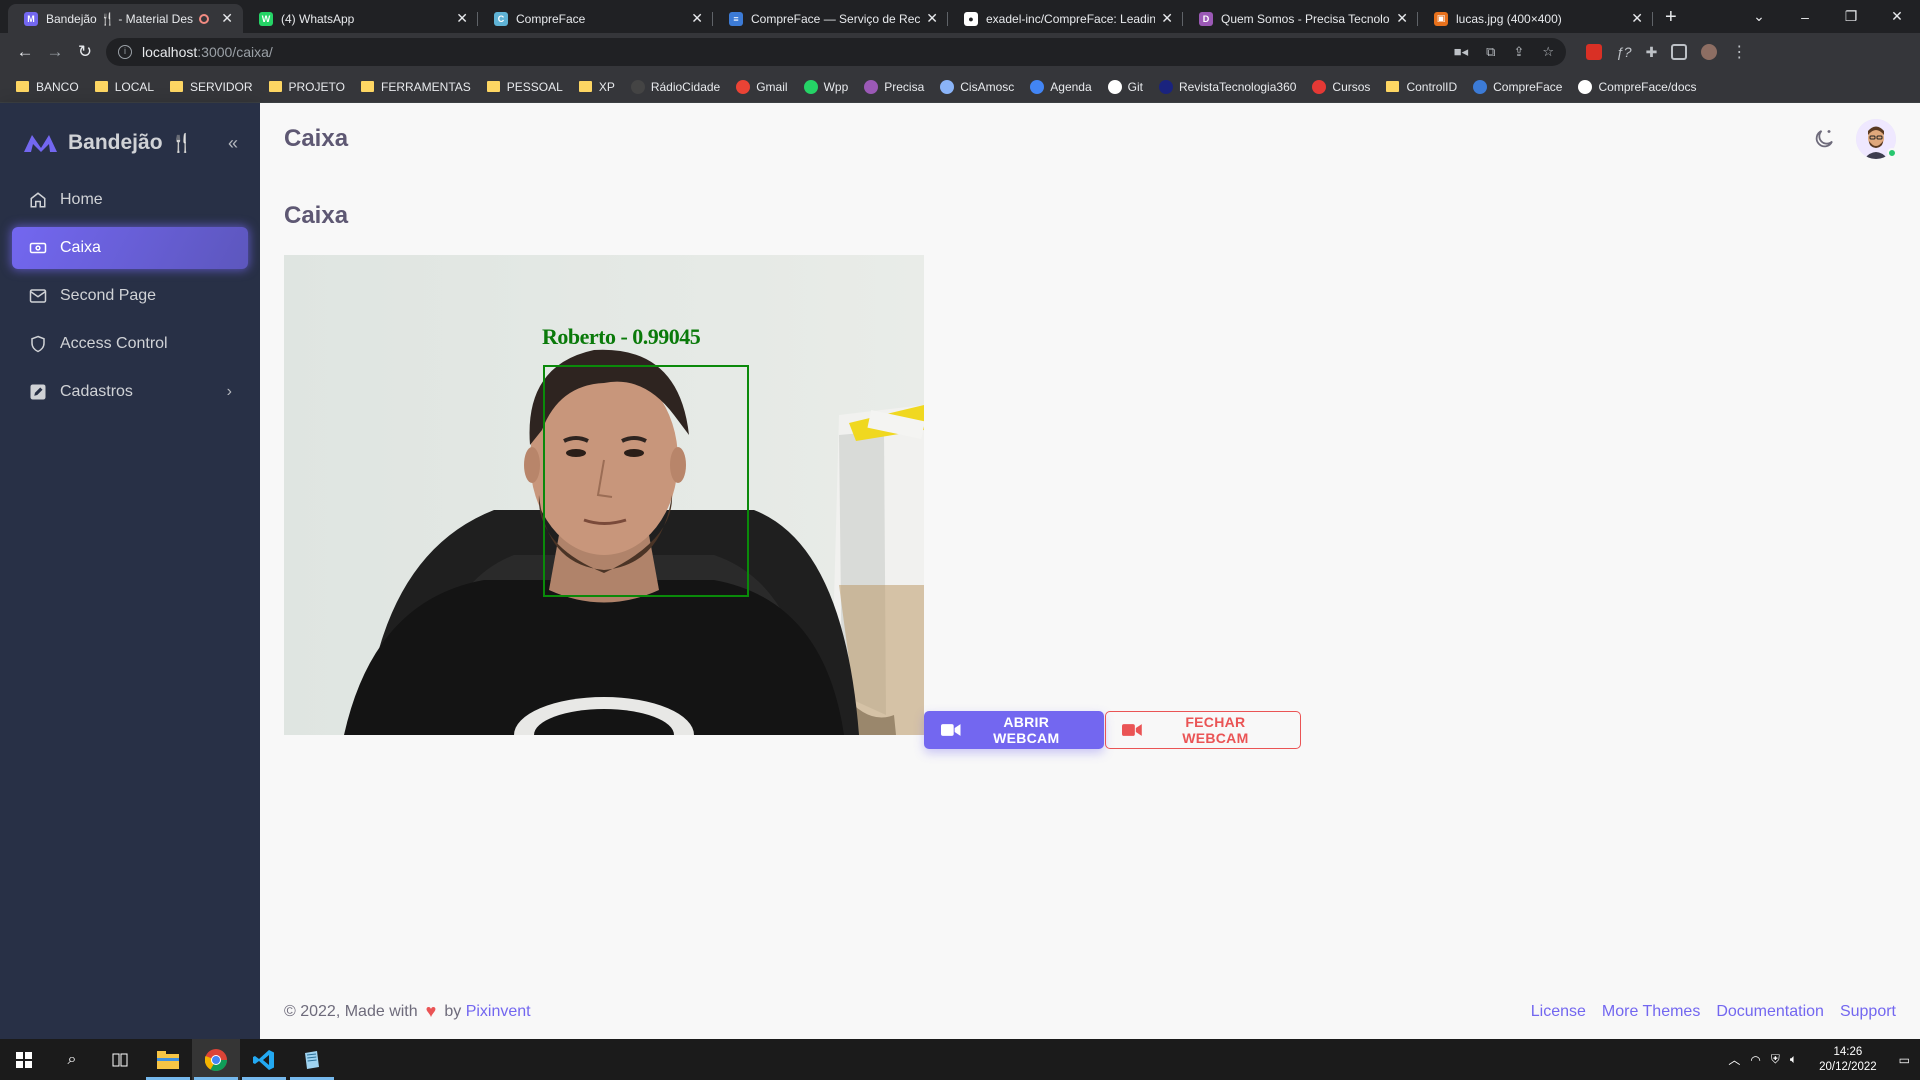 This screenshot has width=1920, height=1080. I want to click on chevron-right-icon: ›, so click(229, 391).